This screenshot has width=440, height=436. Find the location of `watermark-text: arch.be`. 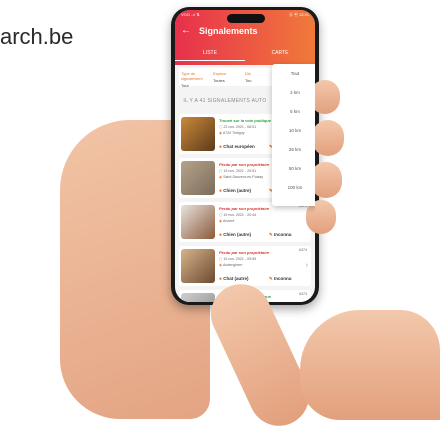

watermark-text: arch.be is located at coordinates (37, 36).